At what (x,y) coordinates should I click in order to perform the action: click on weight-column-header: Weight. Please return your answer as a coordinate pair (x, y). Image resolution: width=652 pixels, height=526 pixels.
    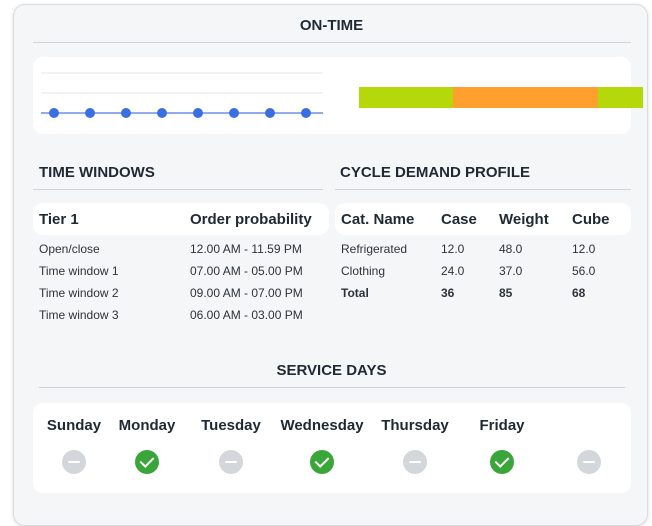
    Looking at the image, I should click on (524, 219).